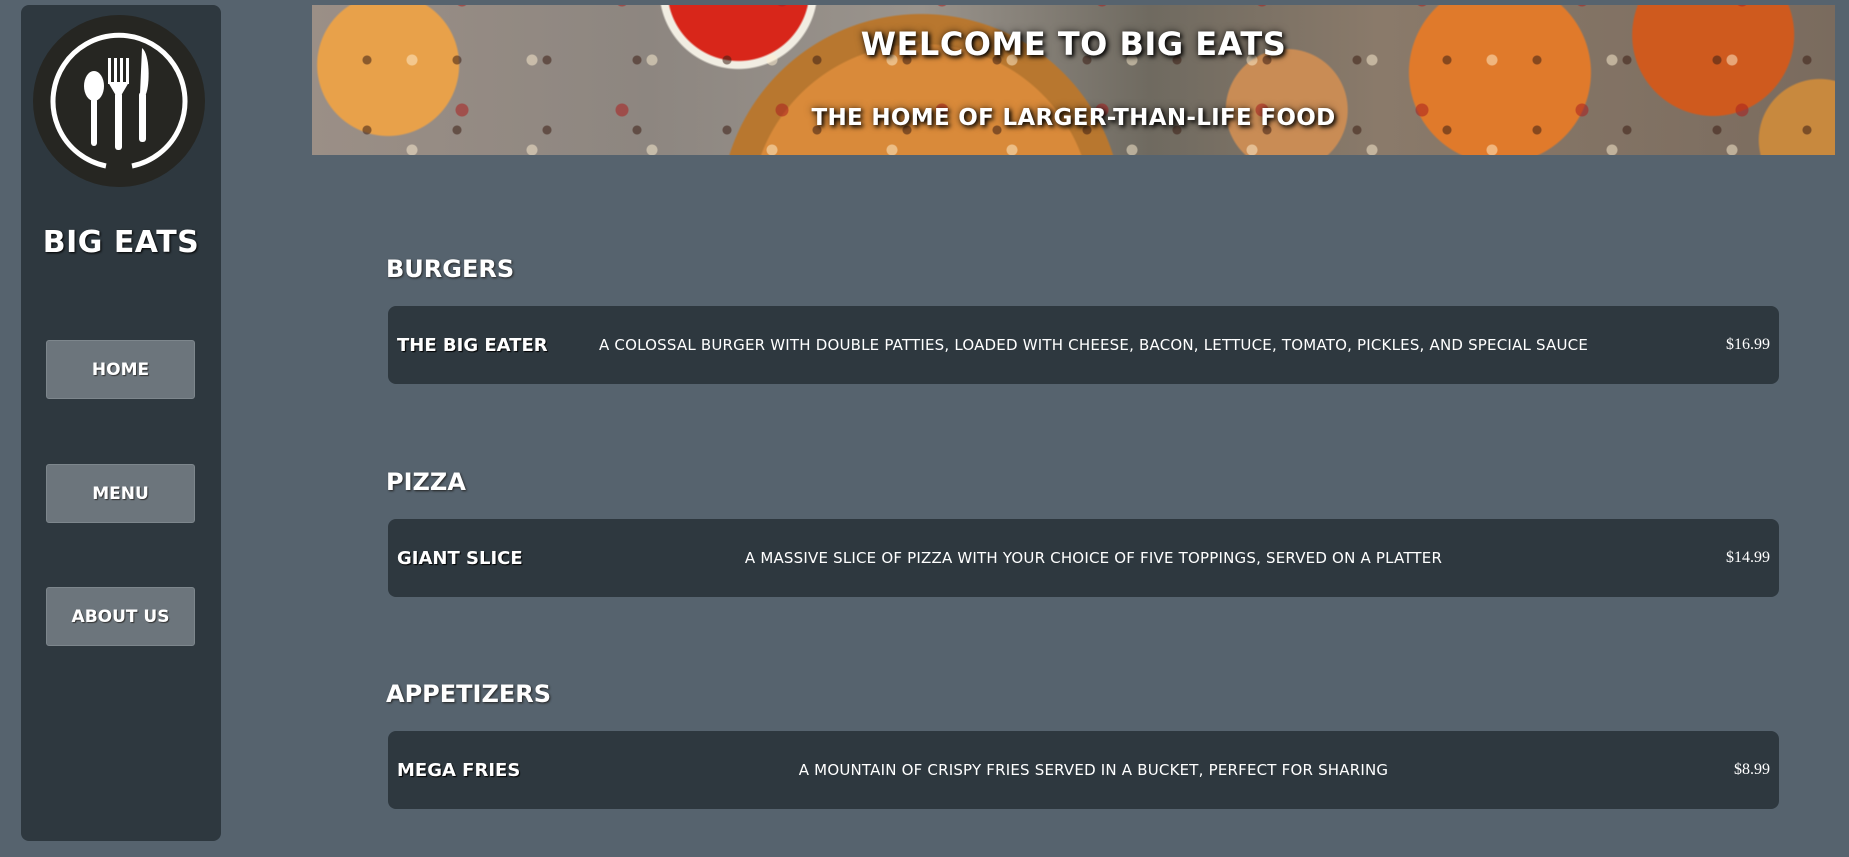 This screenshot has height=857, width=1849. I want to click on section-title-burgers: BURGERS, so click(450, 269).